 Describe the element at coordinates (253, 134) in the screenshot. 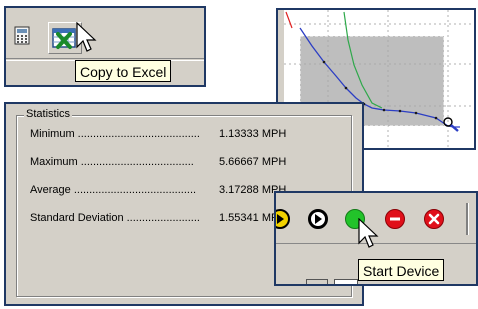

I see `stat-value: 1.13333 MPH` at that location.